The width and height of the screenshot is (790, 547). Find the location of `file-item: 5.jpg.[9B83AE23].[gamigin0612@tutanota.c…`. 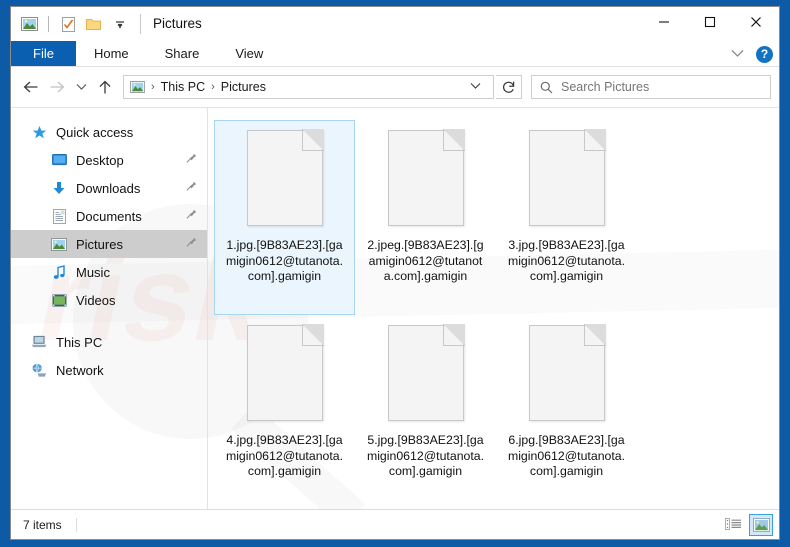

file-item: 5.jpg.[9B83AE23].[gamigin0612@tutanota.c… is located at coordinates (425, 412).